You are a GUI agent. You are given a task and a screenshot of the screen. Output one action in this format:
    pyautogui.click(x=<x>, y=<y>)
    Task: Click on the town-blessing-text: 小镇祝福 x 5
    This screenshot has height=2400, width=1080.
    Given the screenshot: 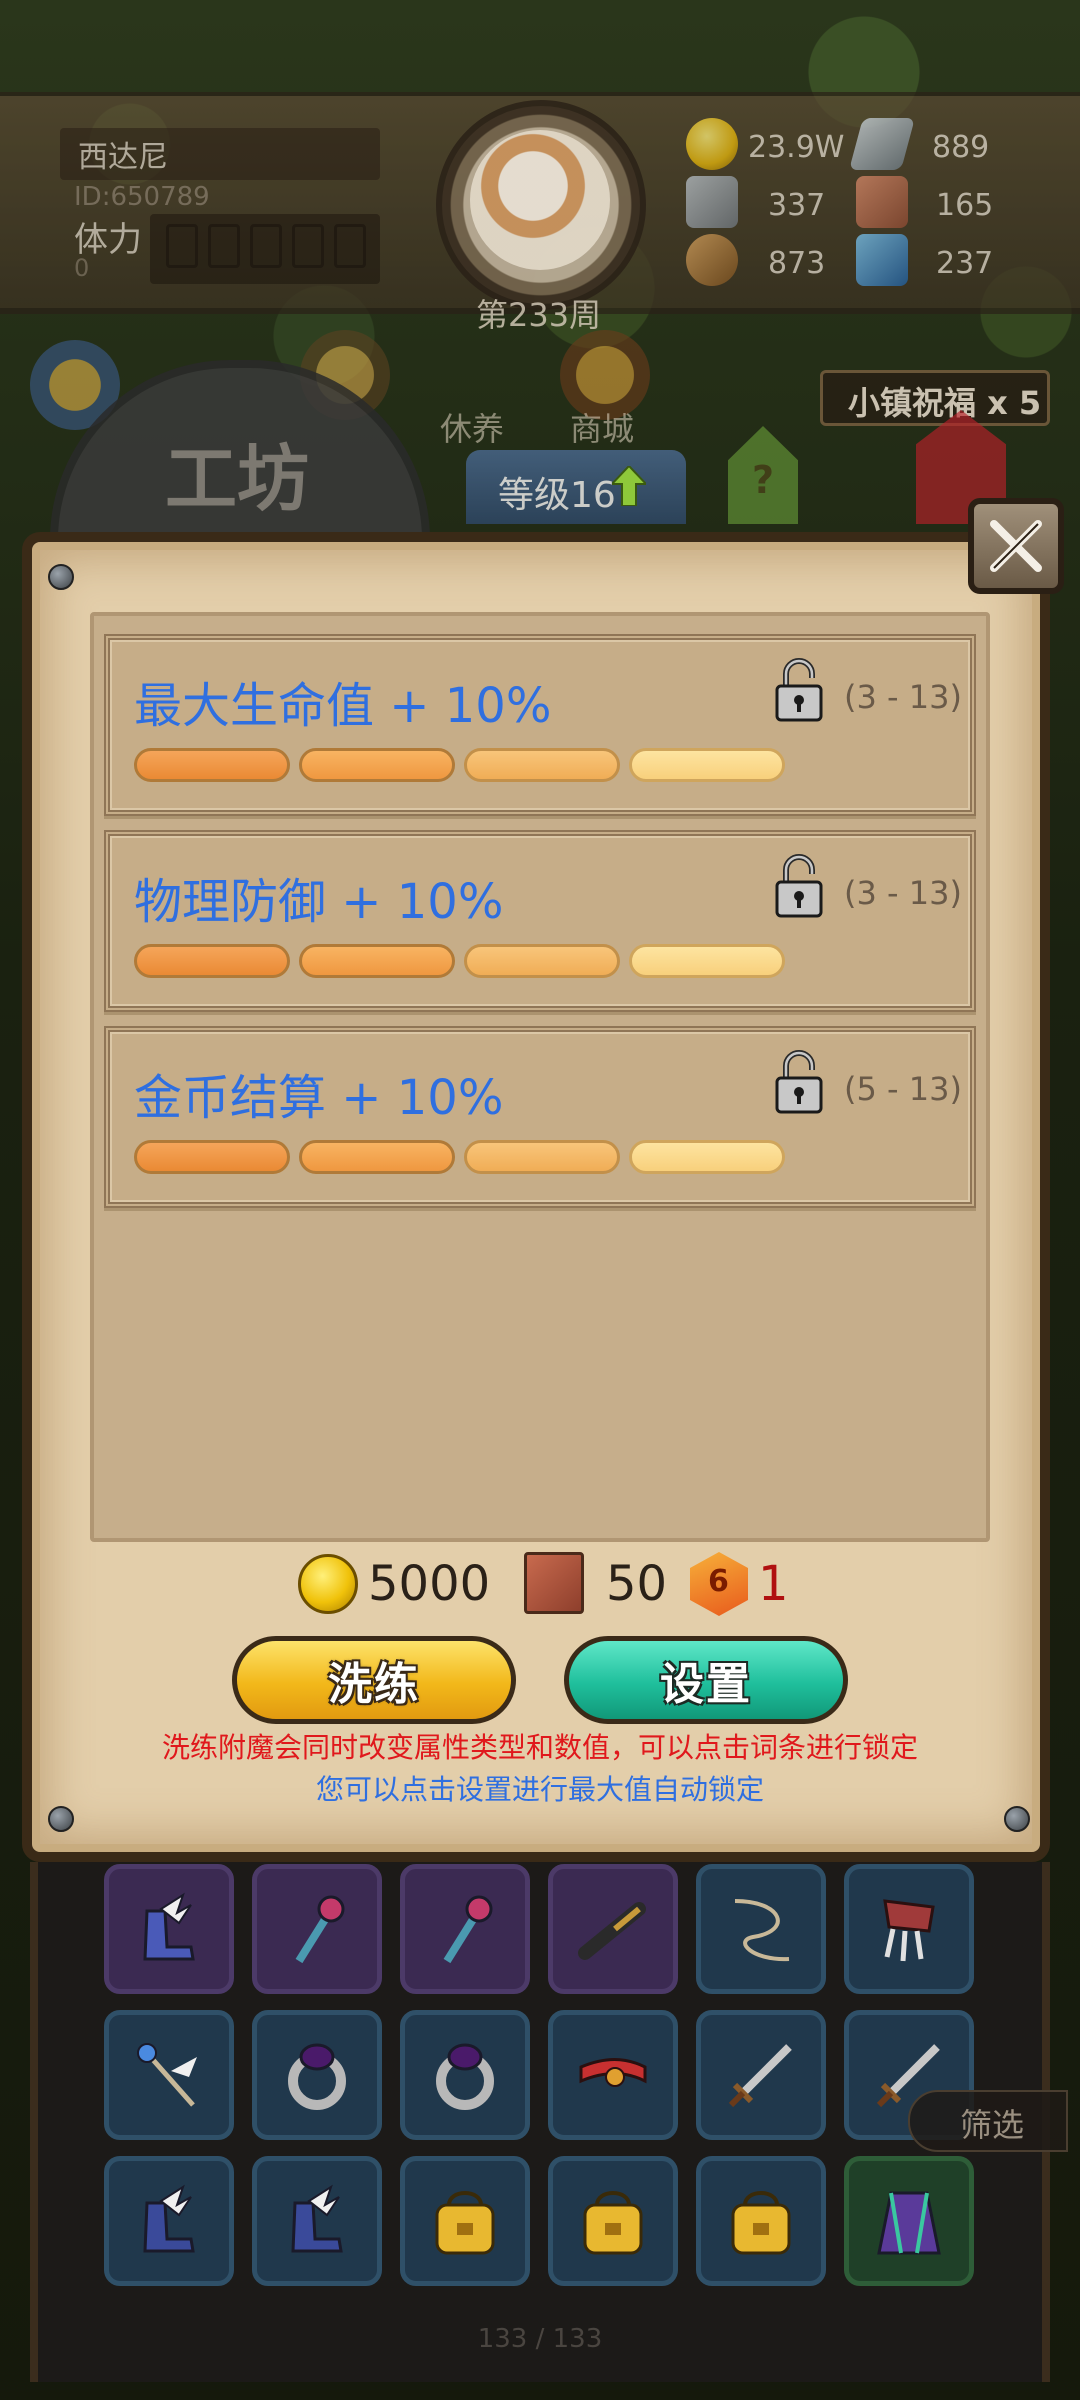 What is the action you would take?
    pyautogui.click(x=945, y=403)
    